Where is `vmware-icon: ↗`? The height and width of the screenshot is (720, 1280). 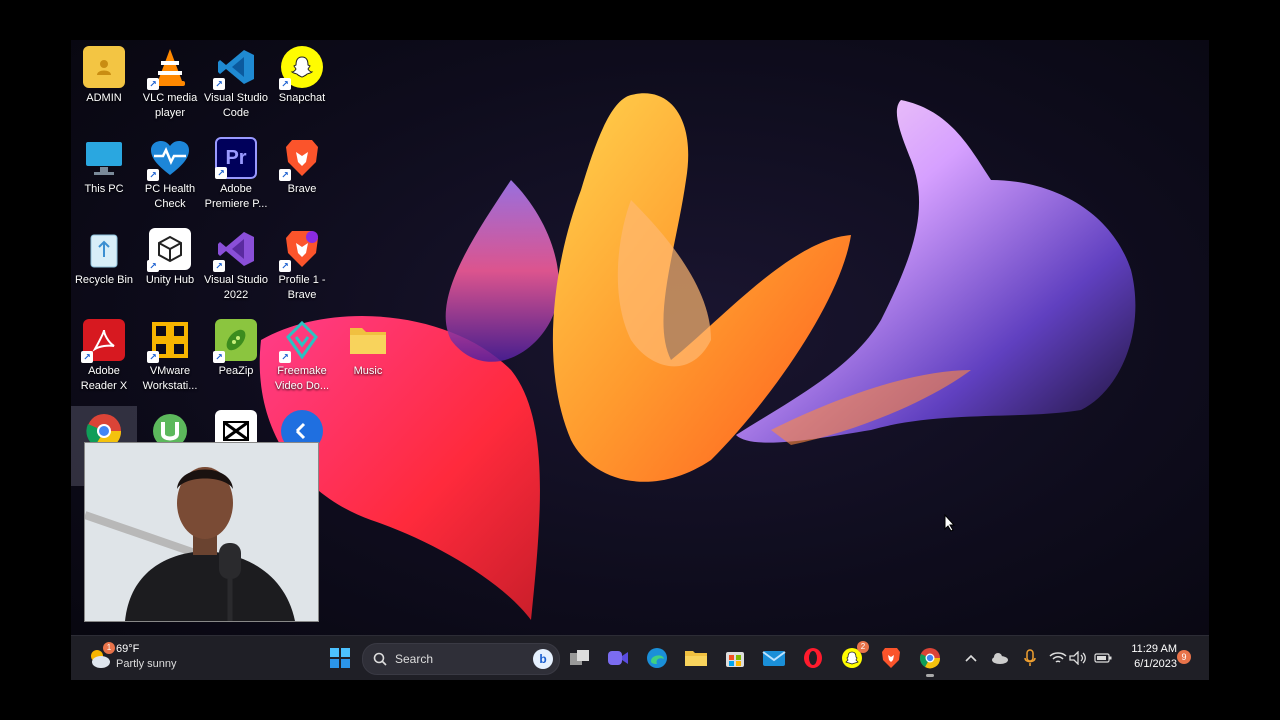
vmware-icon: ↗ is located at coordinates (169, 341).